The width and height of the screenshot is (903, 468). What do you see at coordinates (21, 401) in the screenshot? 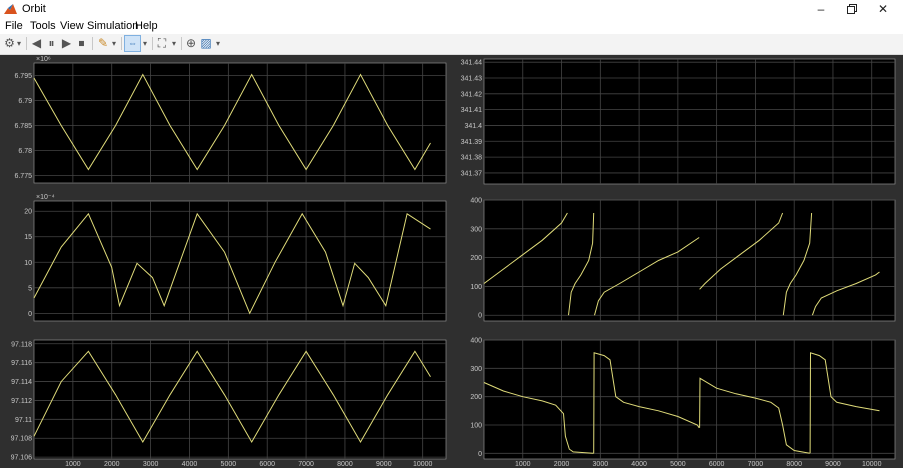
I see `y-tick-label: 97.112` at bounding box center [21, 401].